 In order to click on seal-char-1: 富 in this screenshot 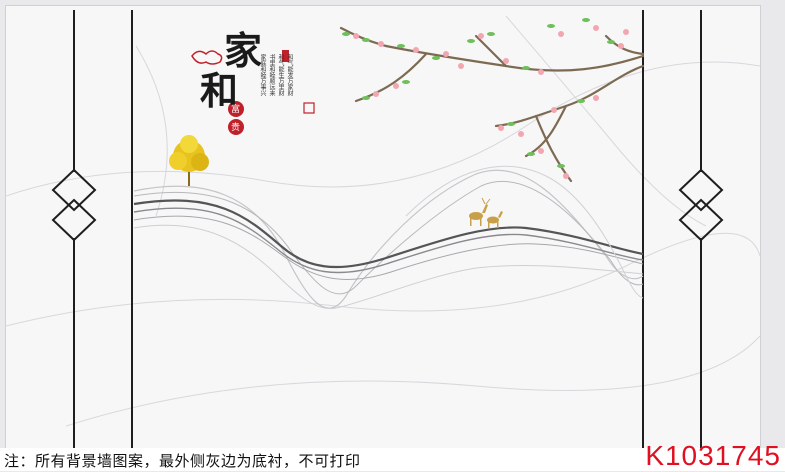, I will do `click(236, 110)`.